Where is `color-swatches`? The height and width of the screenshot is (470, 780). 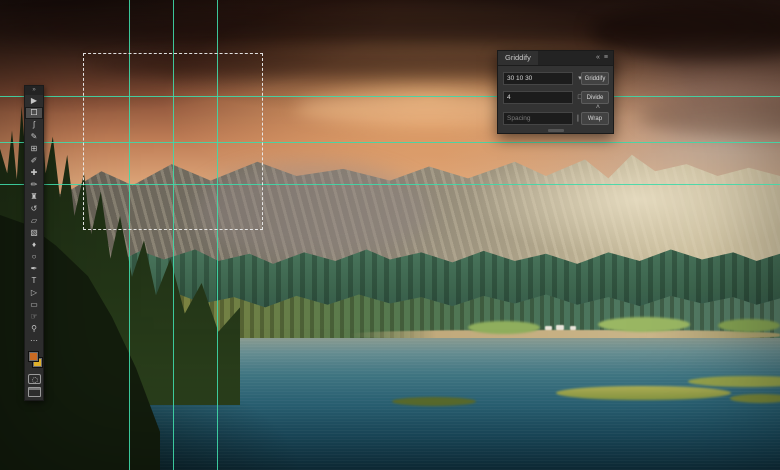
color-swatches is located at coordinates (34, 360).